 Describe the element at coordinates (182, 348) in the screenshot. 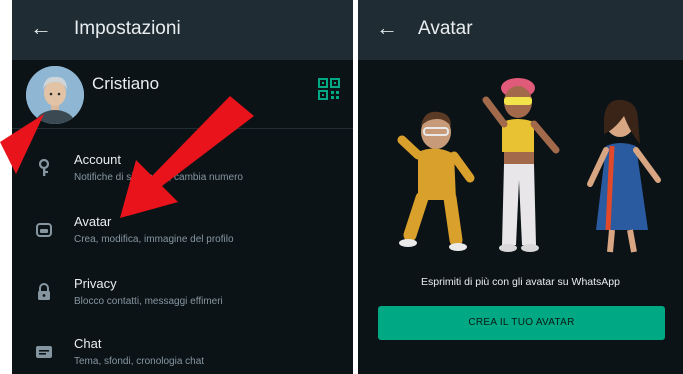

I see `settings-item-chat: Chat Tema, sfondi, cronologia chat` at that location.